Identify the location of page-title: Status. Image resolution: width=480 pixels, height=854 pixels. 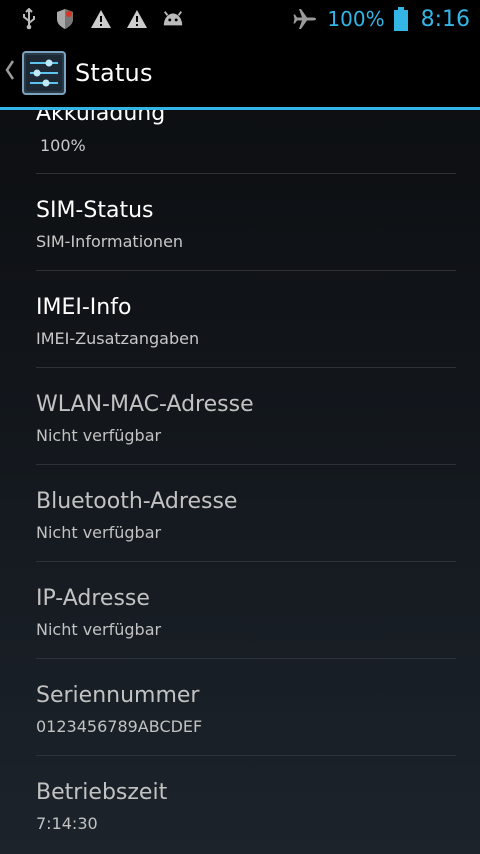
(114, 72).